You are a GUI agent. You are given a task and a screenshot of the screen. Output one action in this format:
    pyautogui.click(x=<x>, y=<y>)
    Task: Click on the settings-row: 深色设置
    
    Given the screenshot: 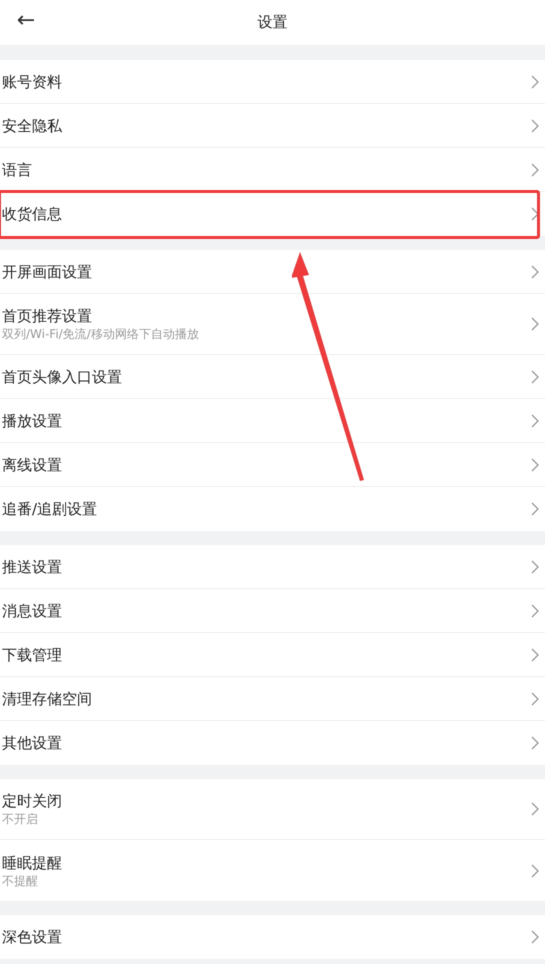 What is the action you would take?
    pyautogui.click(x=272, y=937)
    